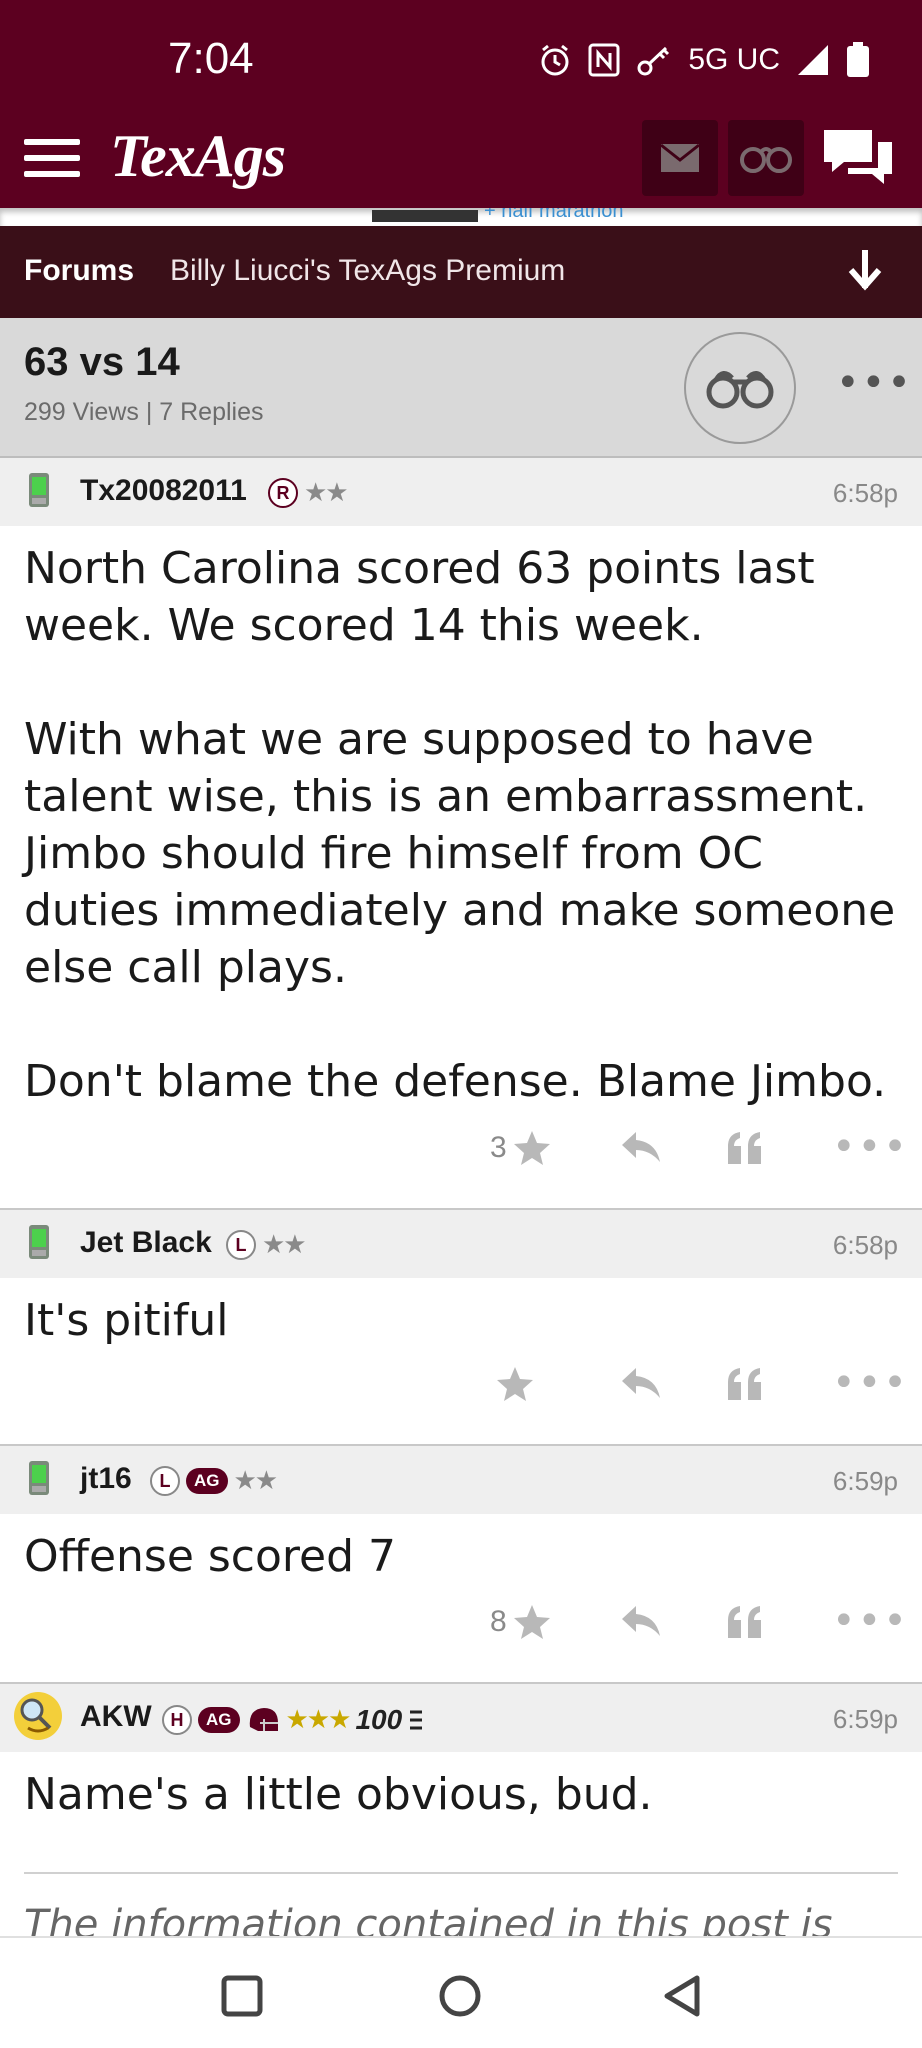  I want to click on ad-graphic, so click(425, 216).